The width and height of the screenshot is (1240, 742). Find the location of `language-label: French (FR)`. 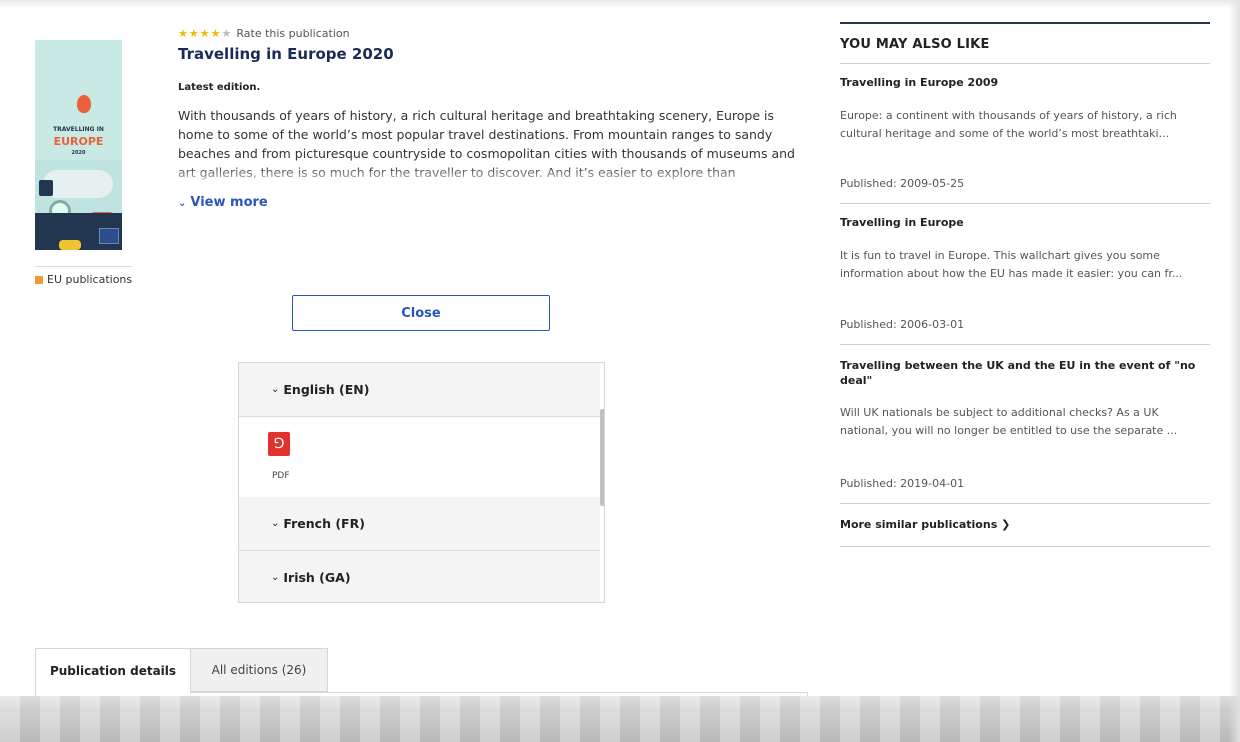

language-label: French (FR) is located at coordinates (324, 523).